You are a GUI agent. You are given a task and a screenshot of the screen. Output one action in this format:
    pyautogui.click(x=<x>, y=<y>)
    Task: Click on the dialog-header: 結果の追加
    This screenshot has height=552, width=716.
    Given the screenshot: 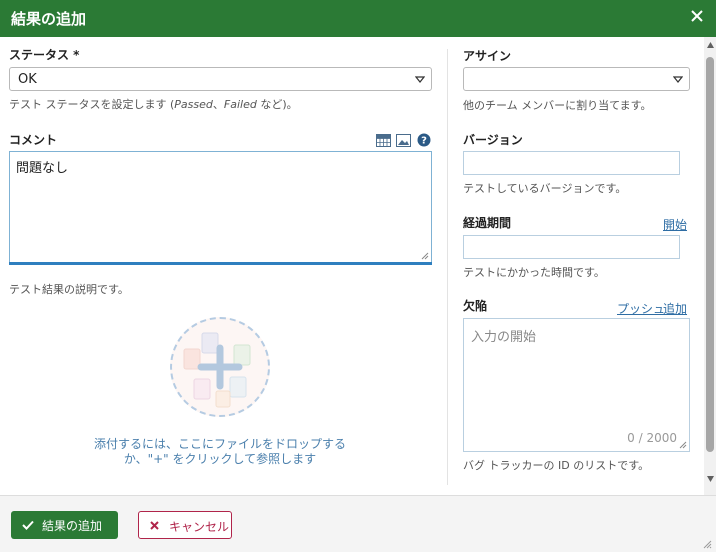 What is the action you would take?
    pyautogui.click(x=358, y=18)
    